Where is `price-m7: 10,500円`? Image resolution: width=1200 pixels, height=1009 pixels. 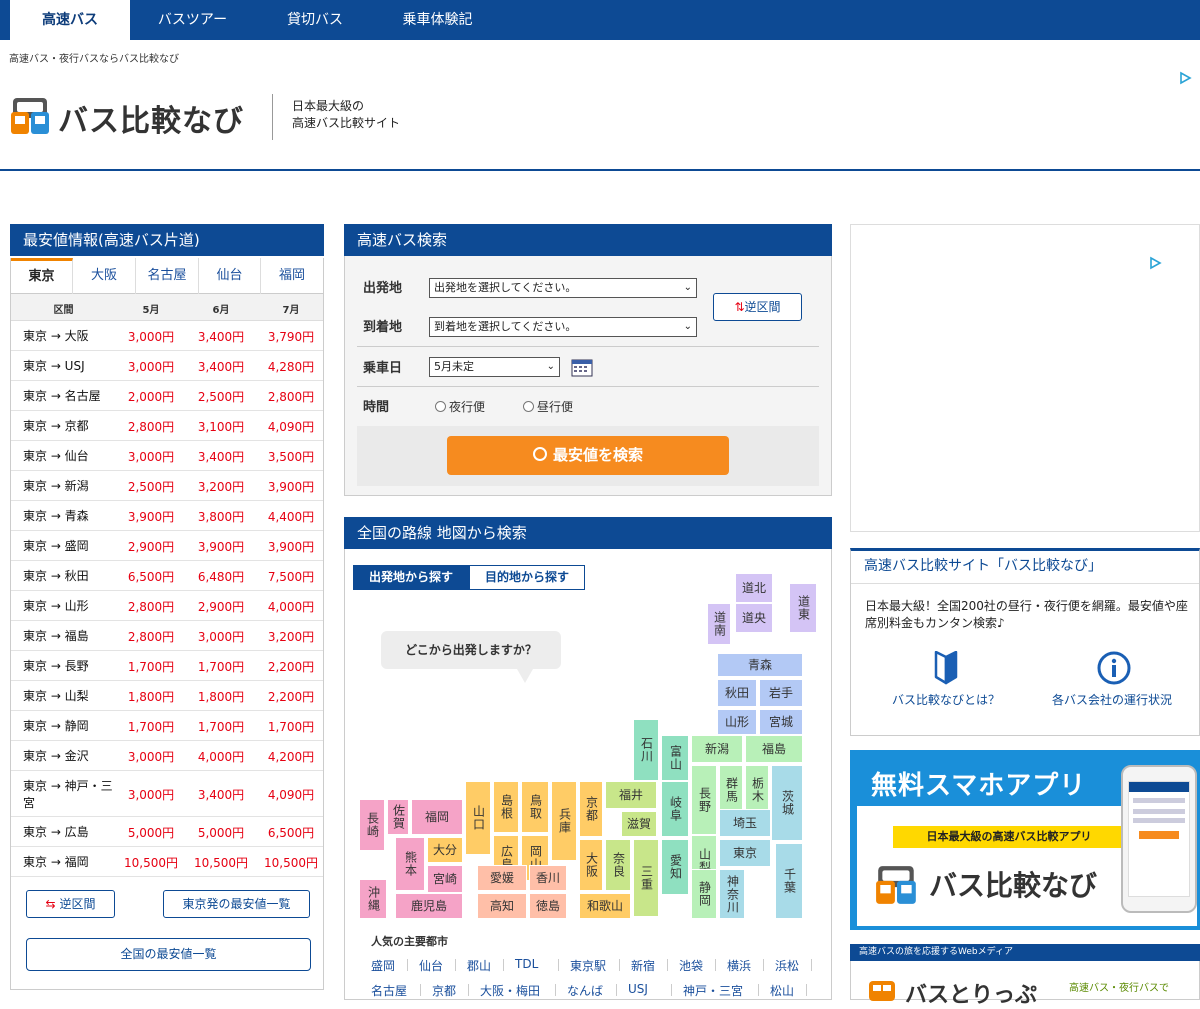
price-m7: 10,500円 is located at coordinates (291, 862).